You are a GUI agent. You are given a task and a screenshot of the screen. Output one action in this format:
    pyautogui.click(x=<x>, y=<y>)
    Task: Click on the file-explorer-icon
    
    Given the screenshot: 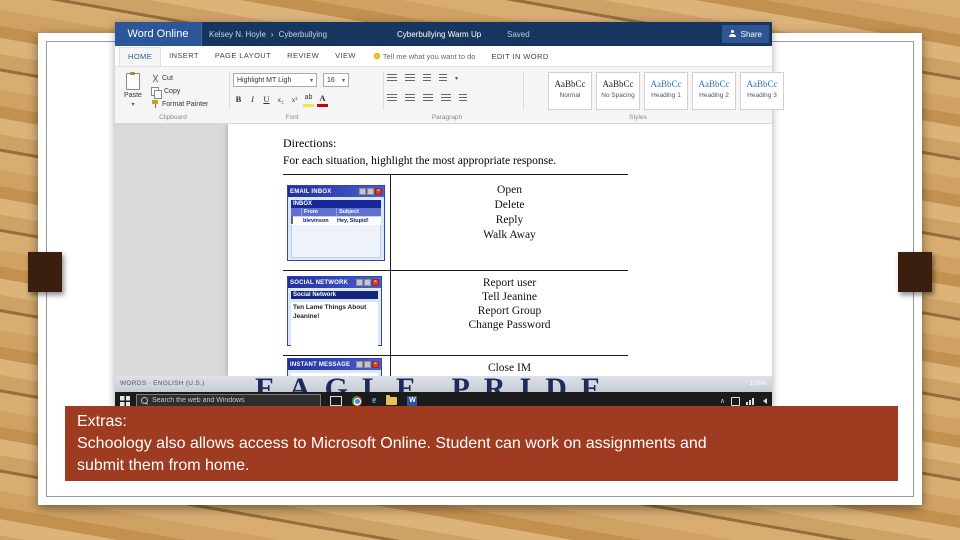 What is the action you would take?
    pyautogui.click(x=392, y=400)
    